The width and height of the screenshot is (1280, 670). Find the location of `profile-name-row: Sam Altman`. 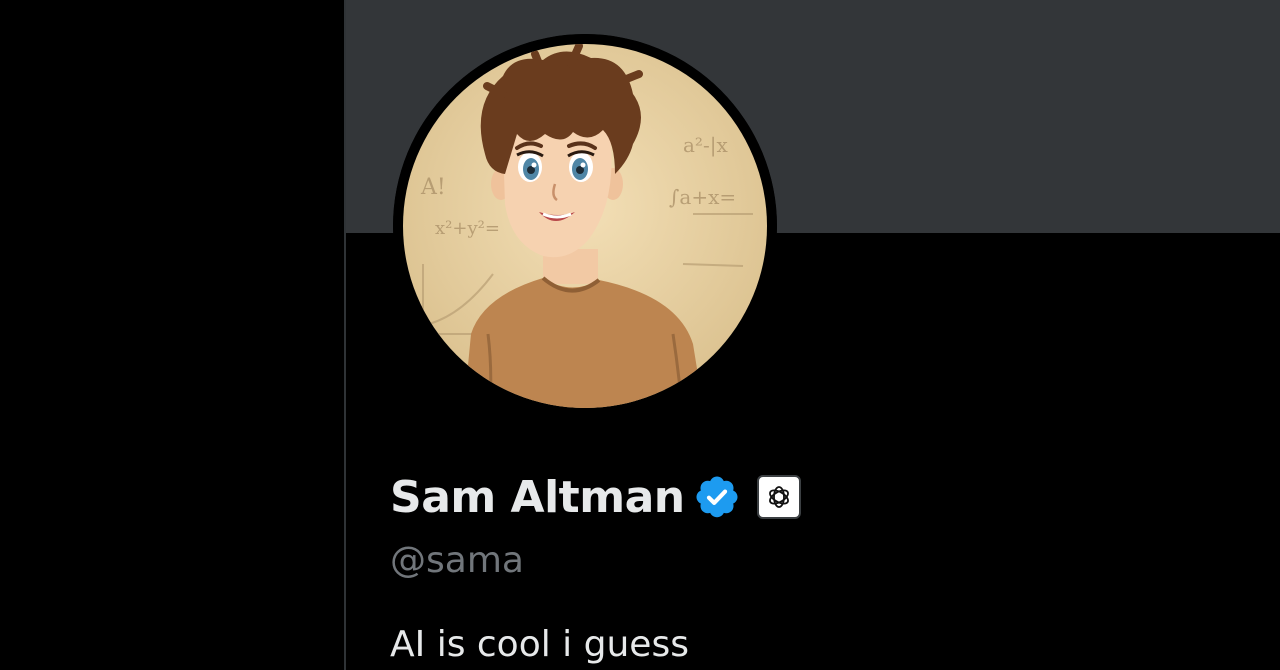

profile-name-row: Sam Altman is located at coordinates (595, 497).